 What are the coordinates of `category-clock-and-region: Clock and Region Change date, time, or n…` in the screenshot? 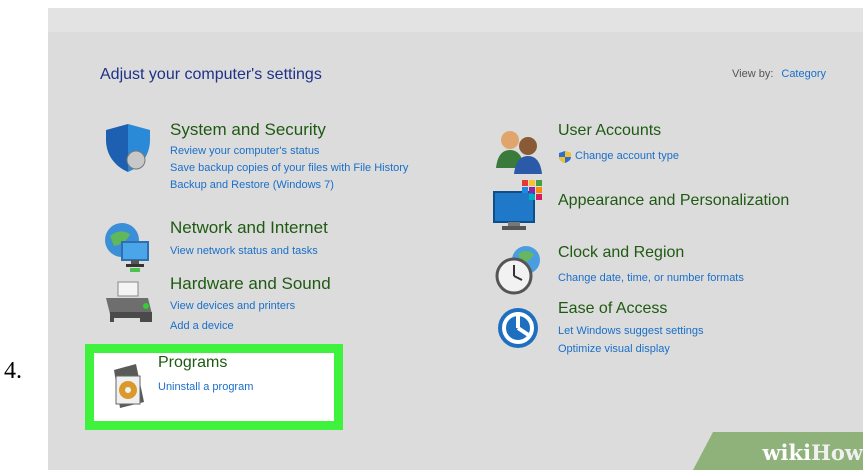 It's located at (672, 270).